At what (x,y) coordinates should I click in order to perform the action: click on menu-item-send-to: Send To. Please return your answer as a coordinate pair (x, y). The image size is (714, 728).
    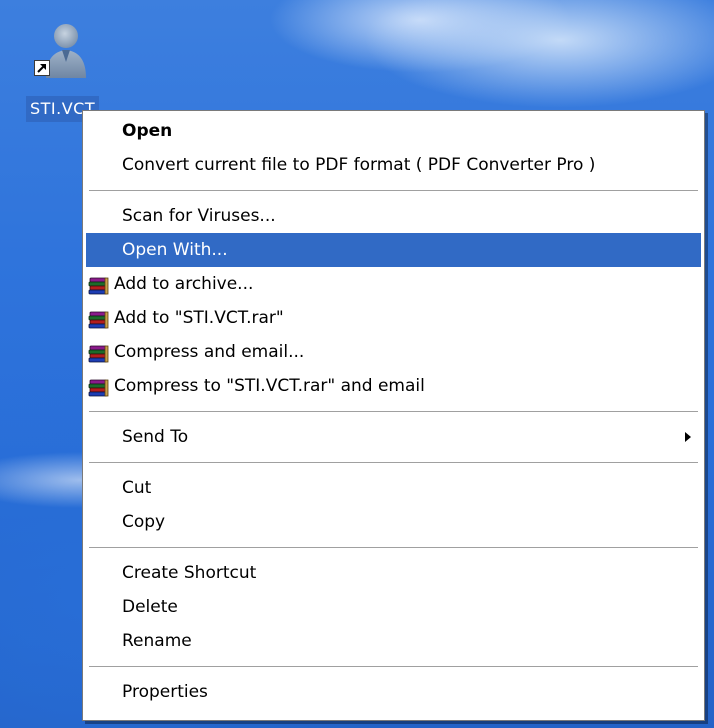
    Looking at the image, I should click on (393, 437).